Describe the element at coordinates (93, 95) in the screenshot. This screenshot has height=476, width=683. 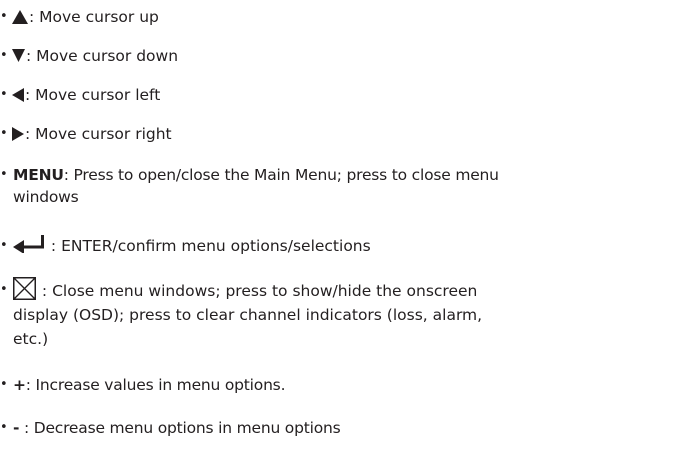
I see `item-text: : Move cursor left` at that location.